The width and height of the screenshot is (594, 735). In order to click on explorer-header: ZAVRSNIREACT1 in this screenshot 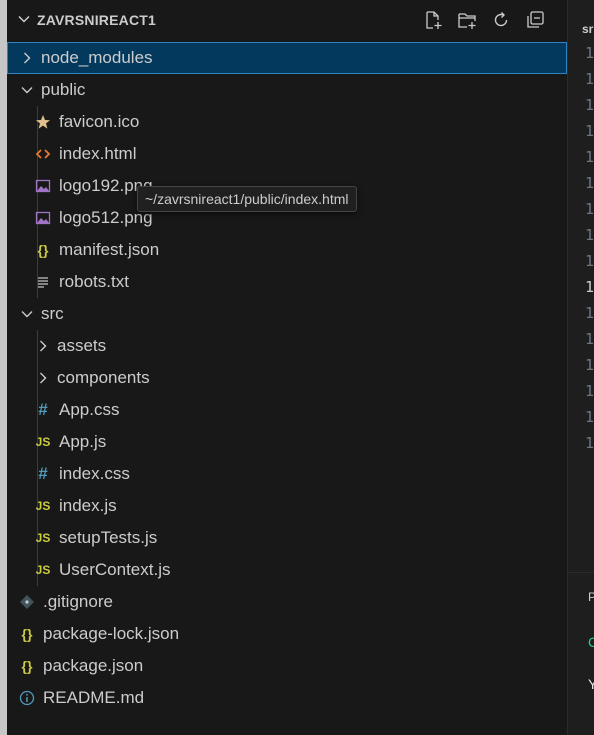, I will do `click(287, 20)`.